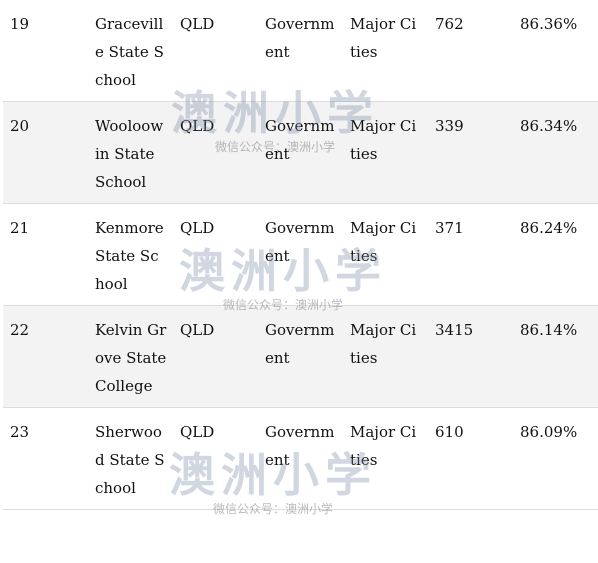 This screenshot has width=598, height=563. I want to click on cell-enrolment: 762, so click(470, 51).